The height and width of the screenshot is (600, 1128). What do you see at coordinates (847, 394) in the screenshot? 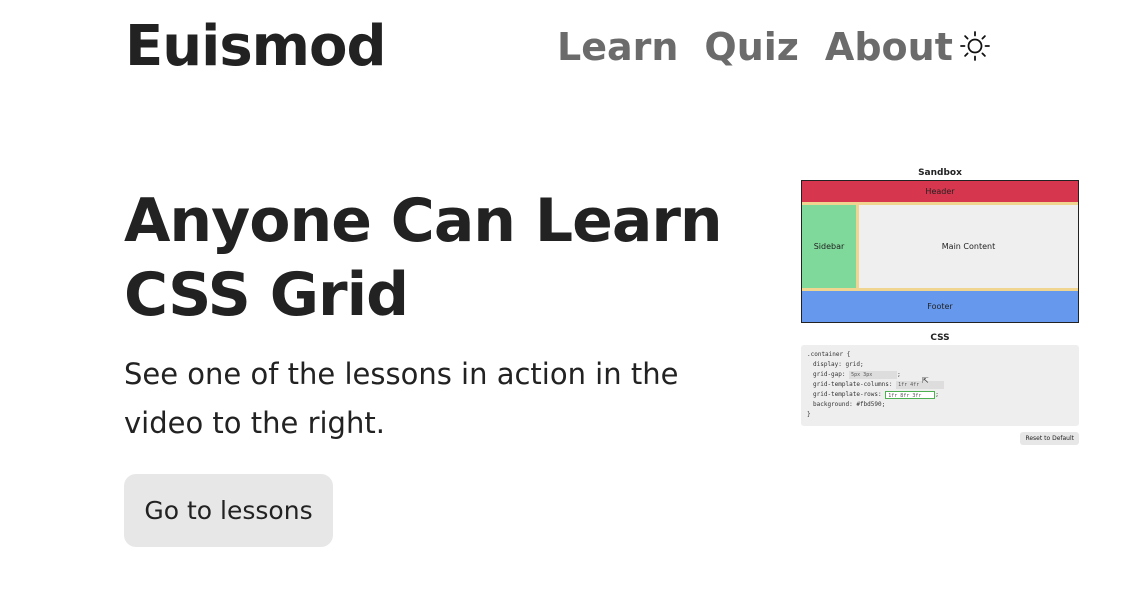
I see `code-rows-prop: grid-template-rows:` at bounding box center [847, 394].